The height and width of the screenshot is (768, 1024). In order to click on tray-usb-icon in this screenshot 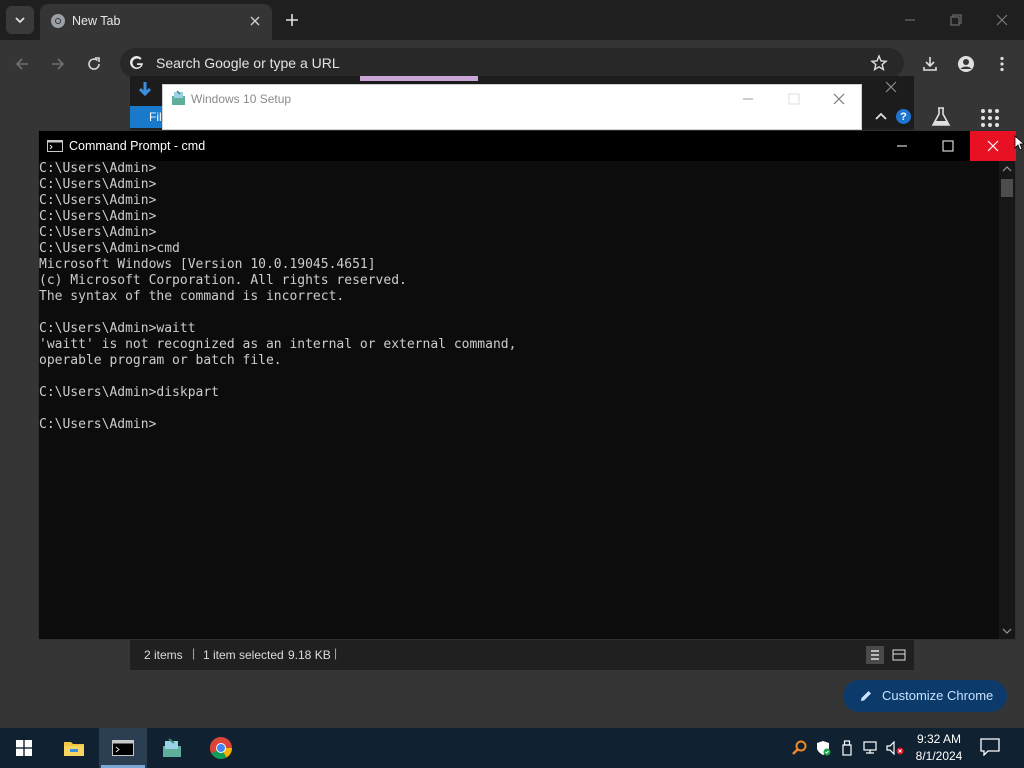, I will do `click(847, 748)`.